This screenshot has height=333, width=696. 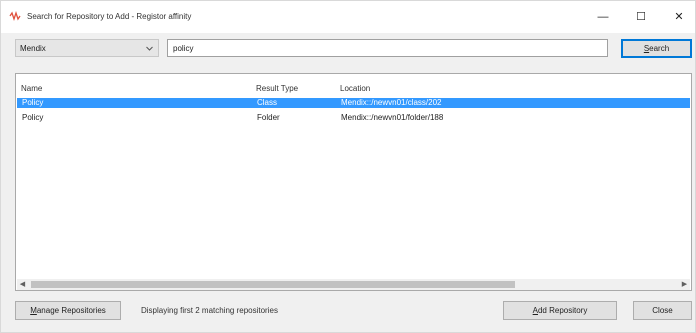 I want to click on status-text: Displaying first 2 matching repositories, so click(x=209, y=310).